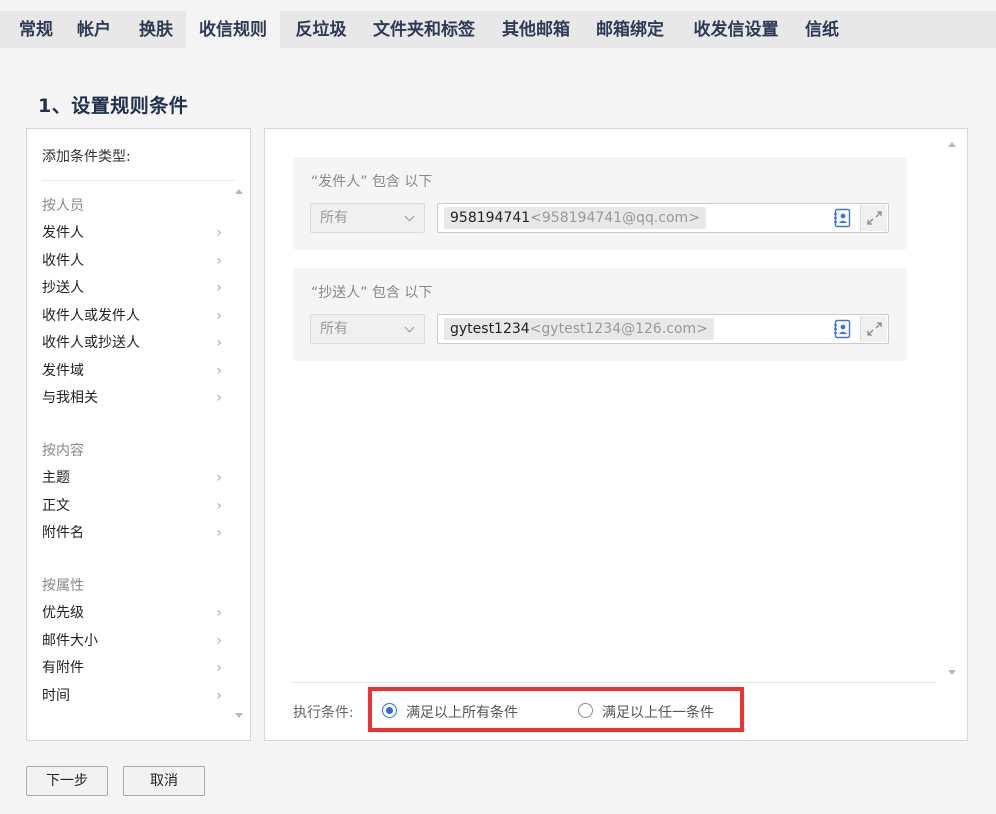  I want to click on condition-item-label: 收件人或发件人, so click(91, 316).